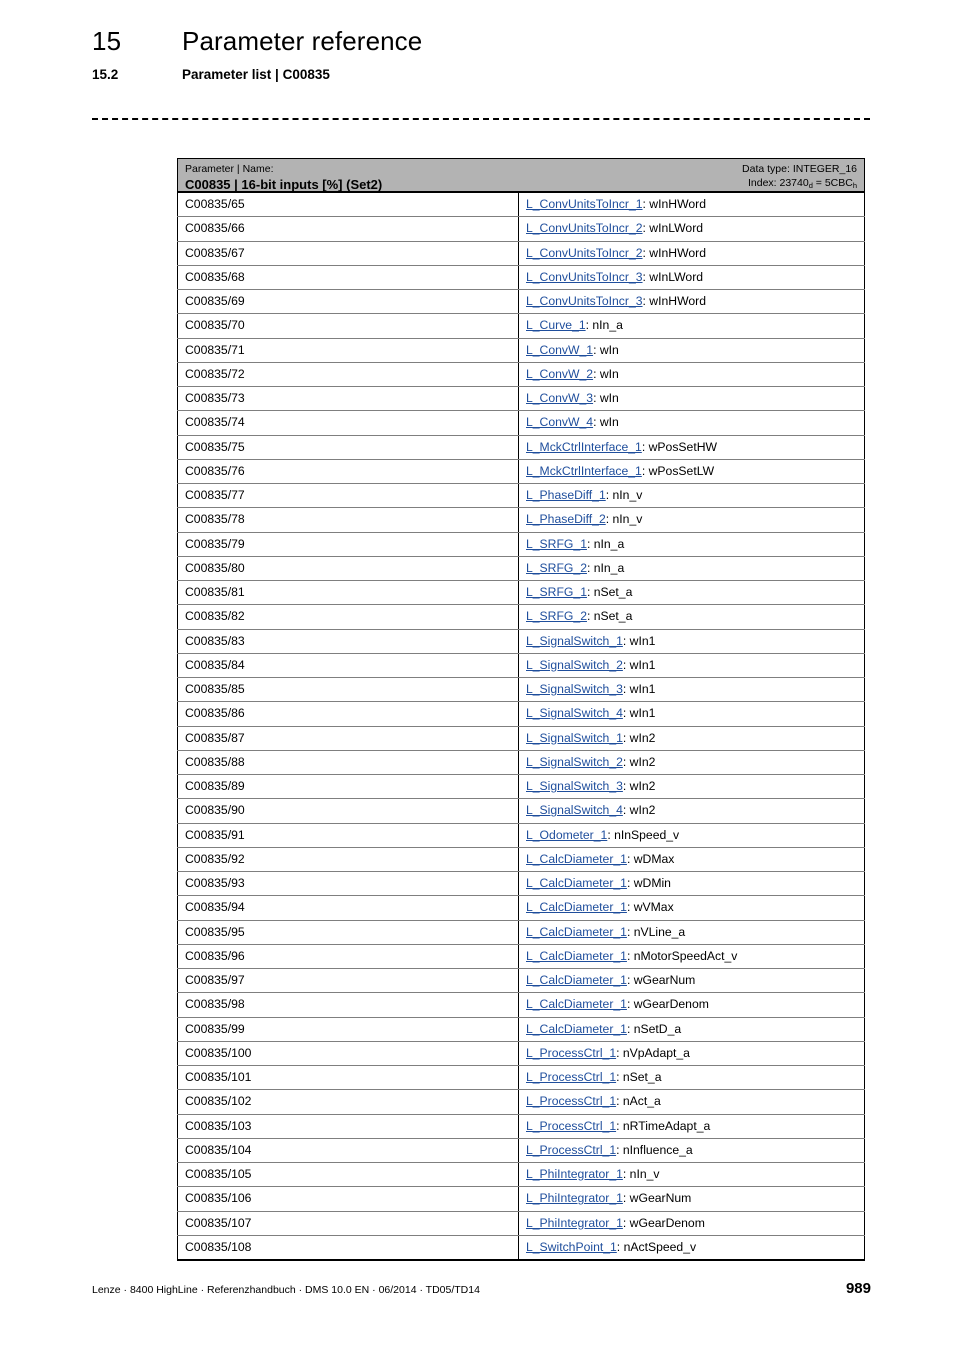 The height and width of the screenshot is (1350, 954). Describe the element at coordinates (691, 326) in the screenshot. I see `signal-name-cell: L_Curve_1: nIn_a` at that location.